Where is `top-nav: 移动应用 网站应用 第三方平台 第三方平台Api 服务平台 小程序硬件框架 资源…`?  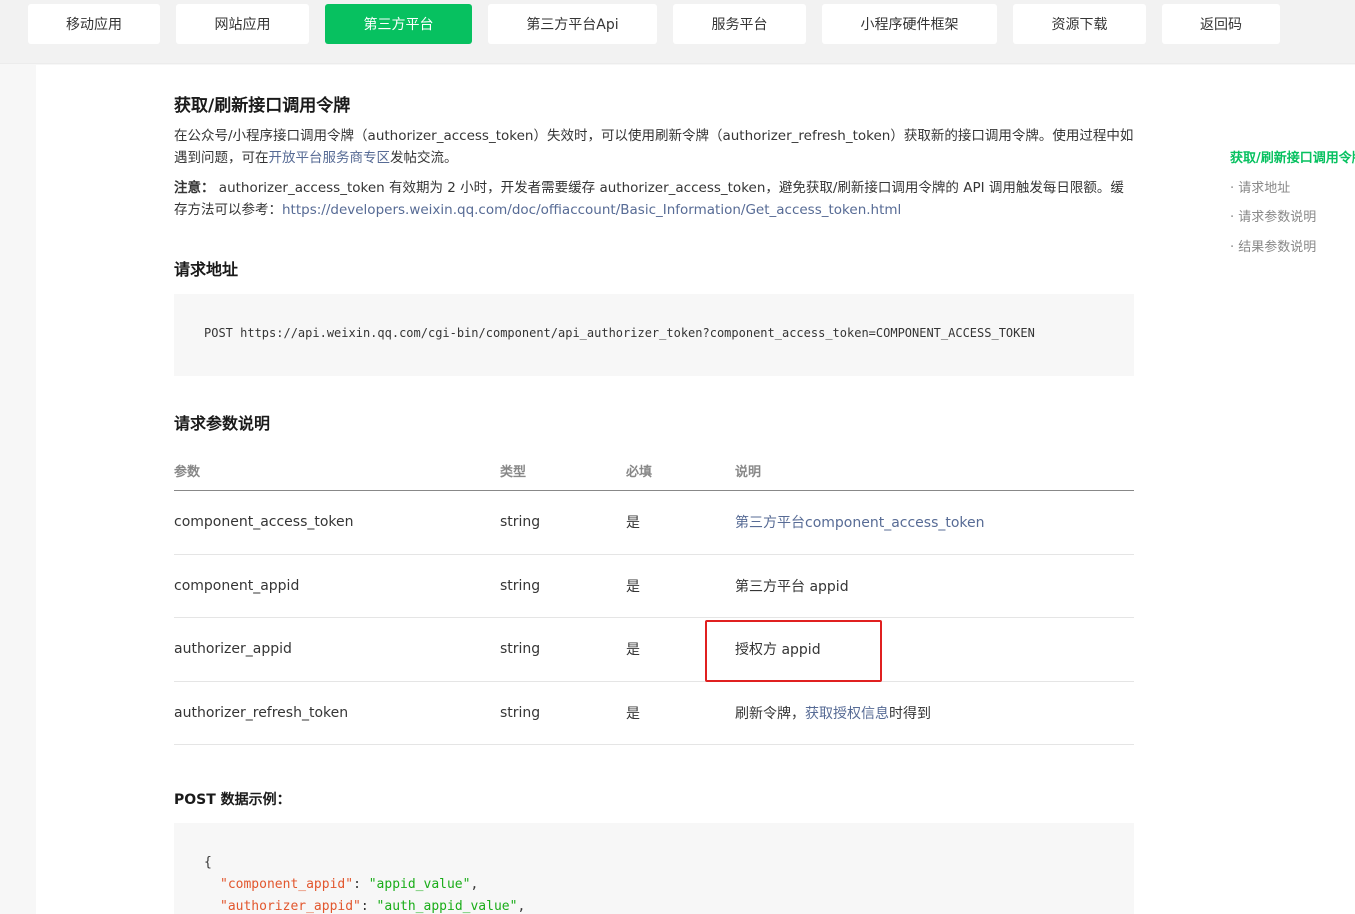
top-nav: 移动应用 网站应用 第三方平台 第三方平台Api 服务平台 小程序硬件框架 资源… is located at coordinates (677, 32).